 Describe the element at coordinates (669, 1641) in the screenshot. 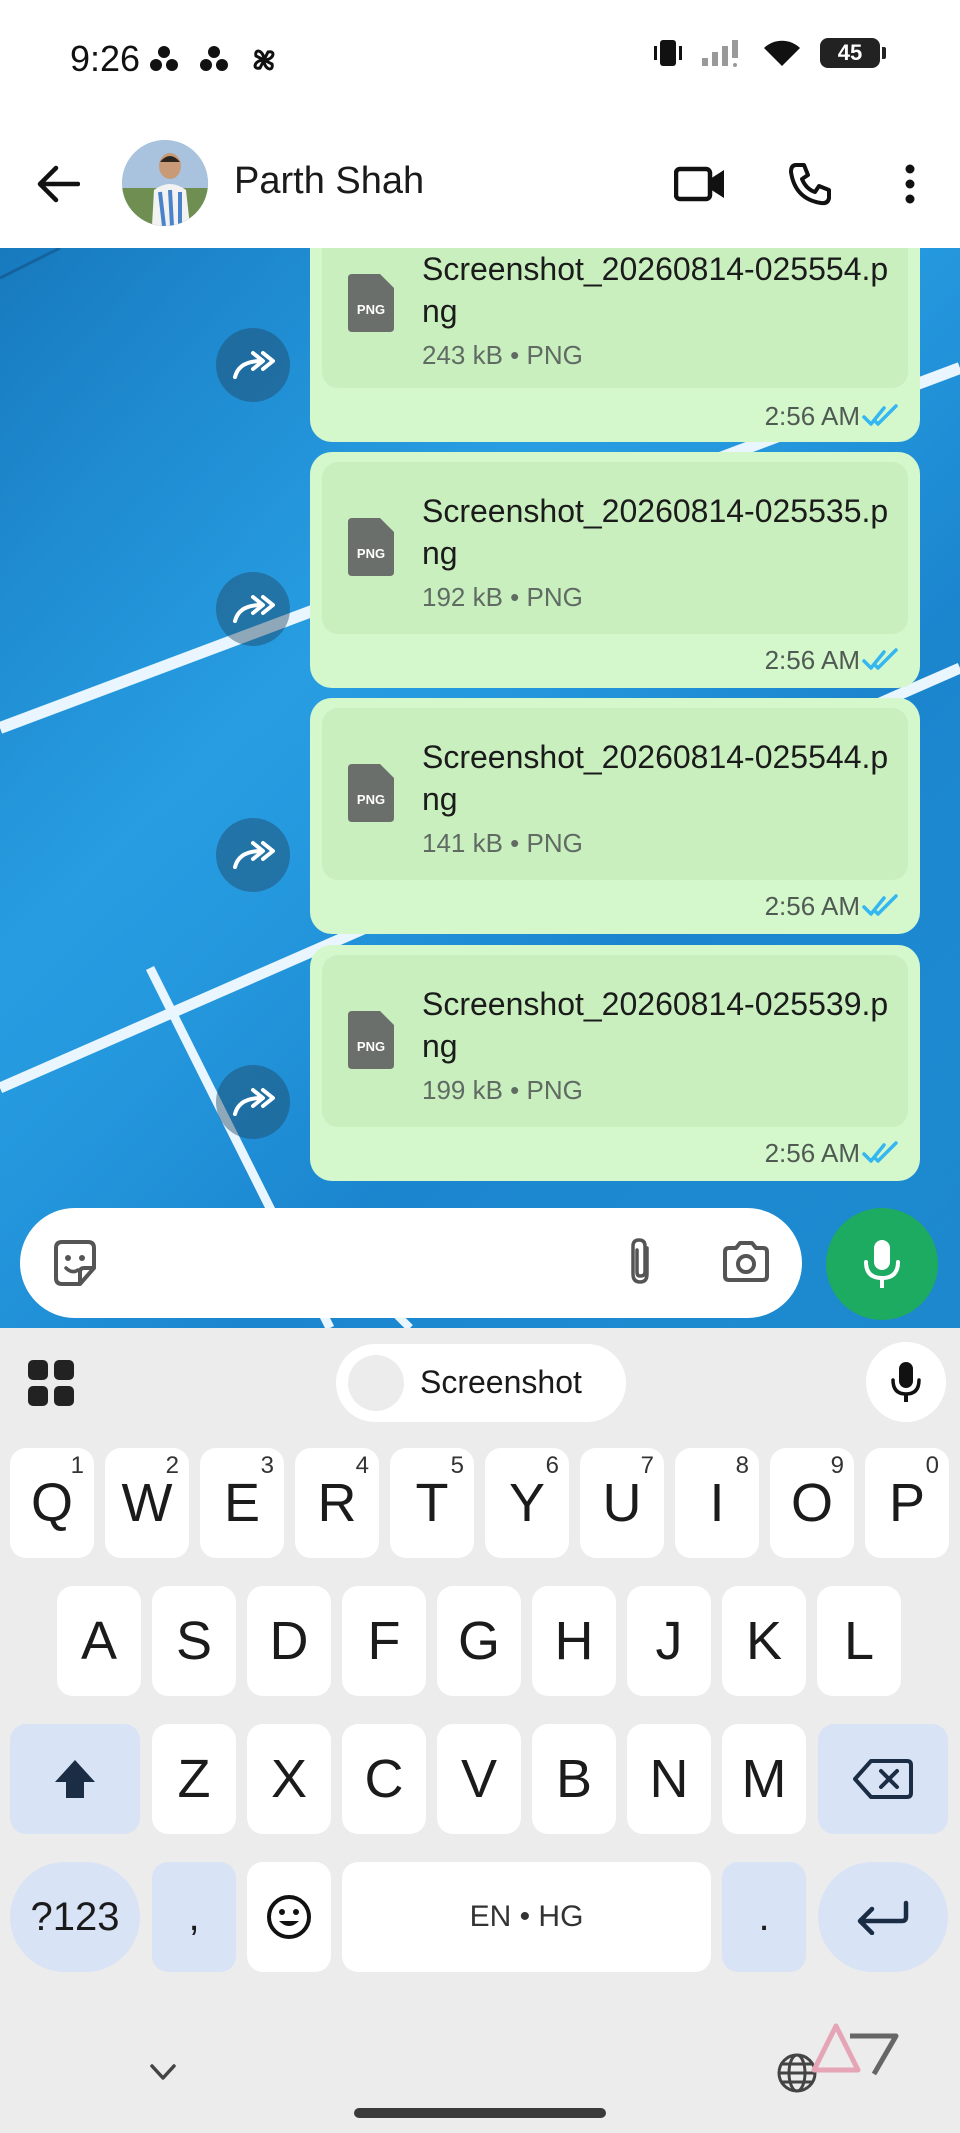

I see `key-j: J` at that location.